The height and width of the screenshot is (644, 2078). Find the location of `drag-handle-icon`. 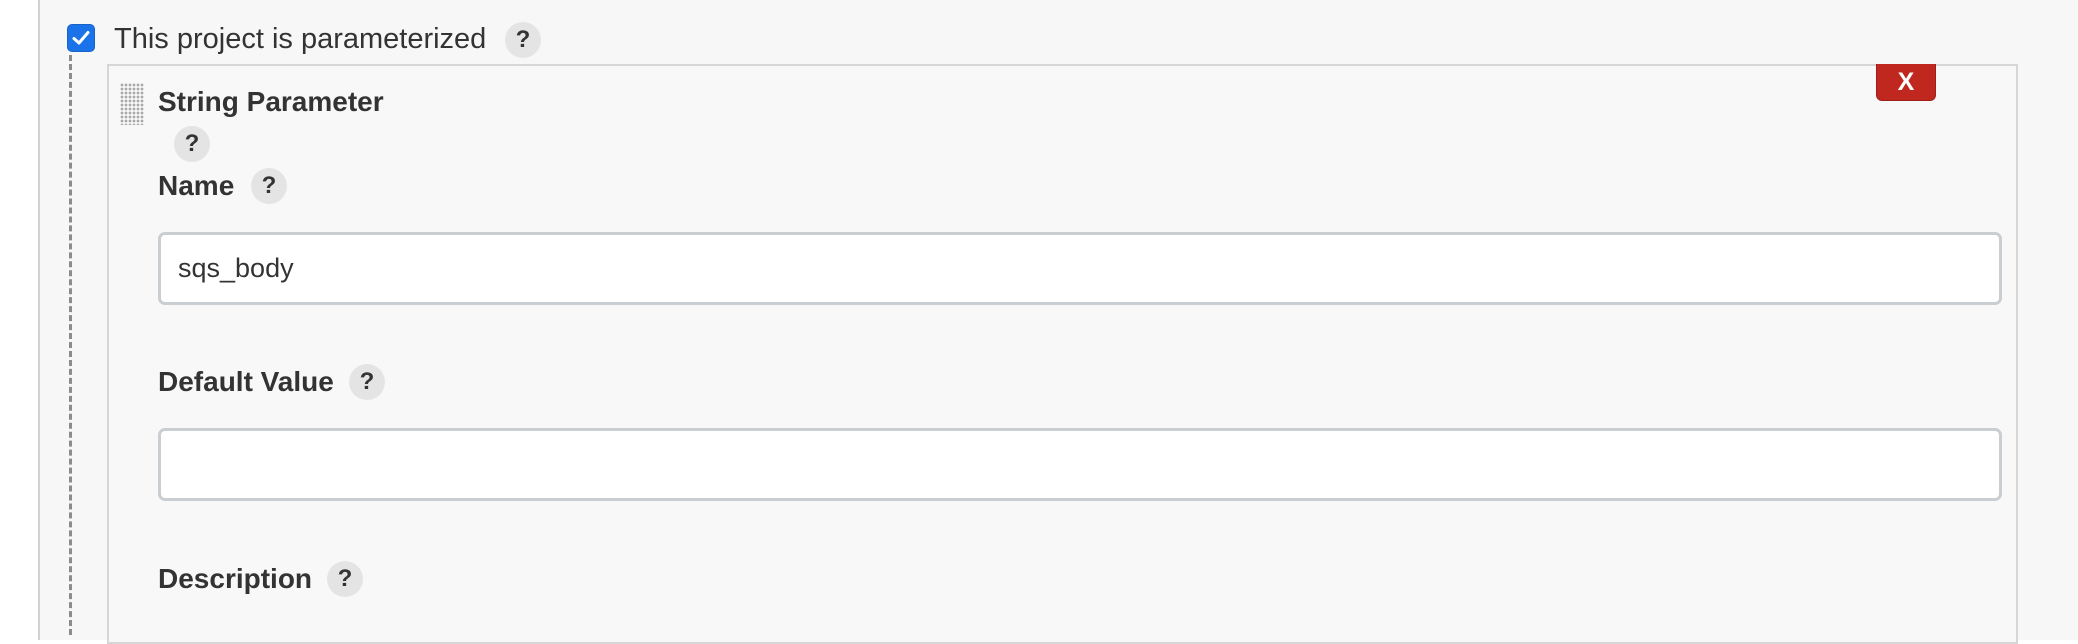

drag-handle-icon is located at coordinates (132, 104).